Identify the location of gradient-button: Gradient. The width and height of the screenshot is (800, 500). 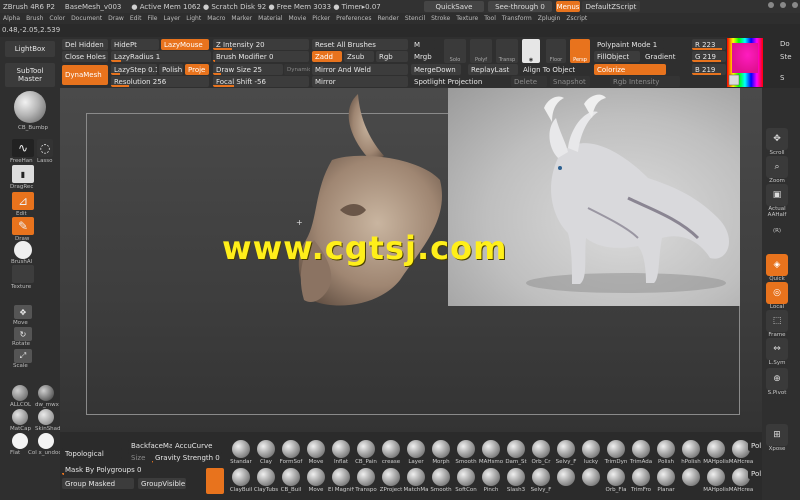
(665, 56).